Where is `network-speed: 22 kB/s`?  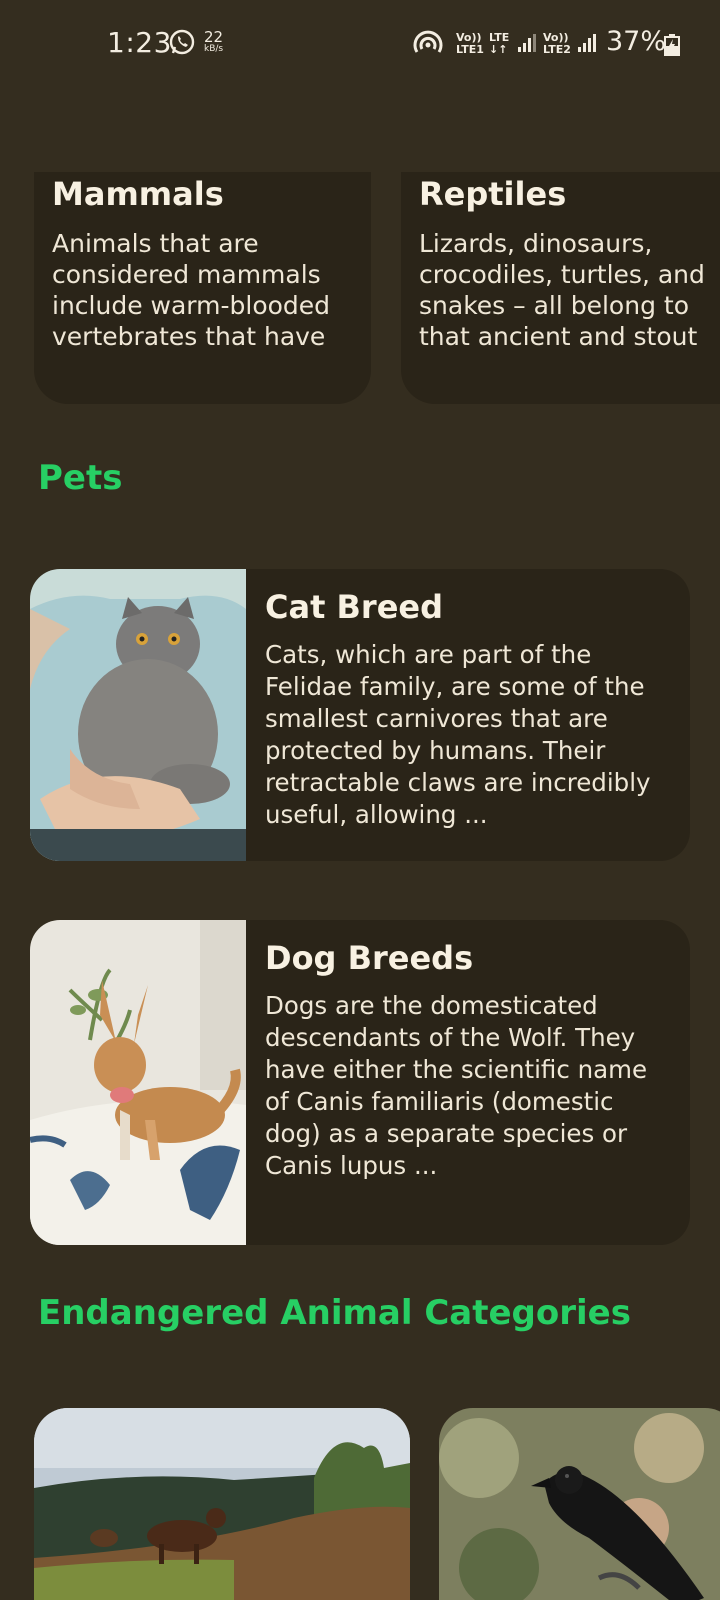 network-speed: 22 kB/s is located at coordinates (214, 42).